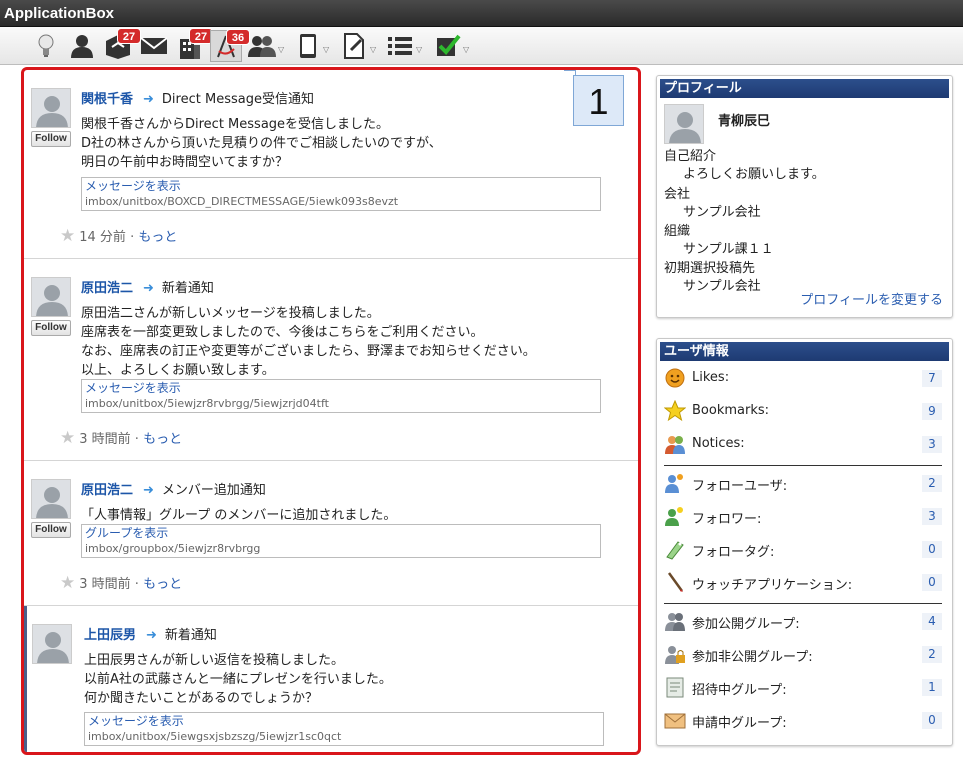  Describe the element at coordinates (712, 278) in the screenshot. I see `profile-default-target: 初期選択投稿先 サンプル会社` at that location.